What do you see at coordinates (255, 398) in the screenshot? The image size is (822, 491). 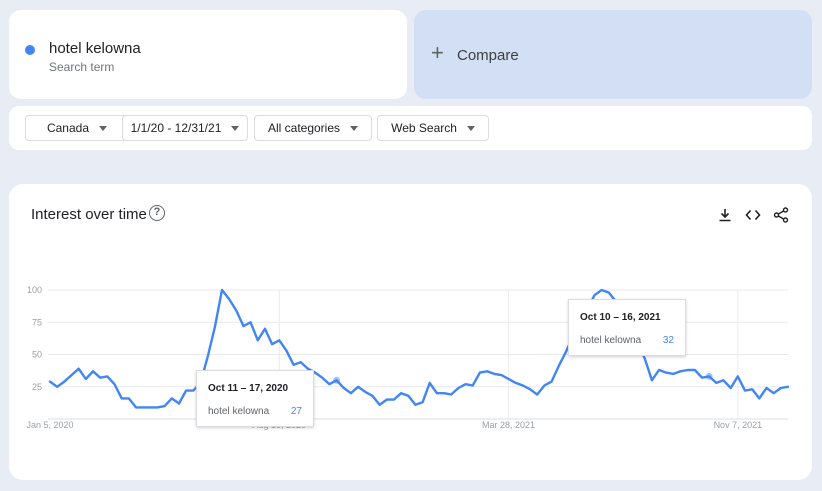 I see `tooltip-2020: Oct 11 – 17, 2020 hotel kelowna 27` at bounding box center [255, 398].